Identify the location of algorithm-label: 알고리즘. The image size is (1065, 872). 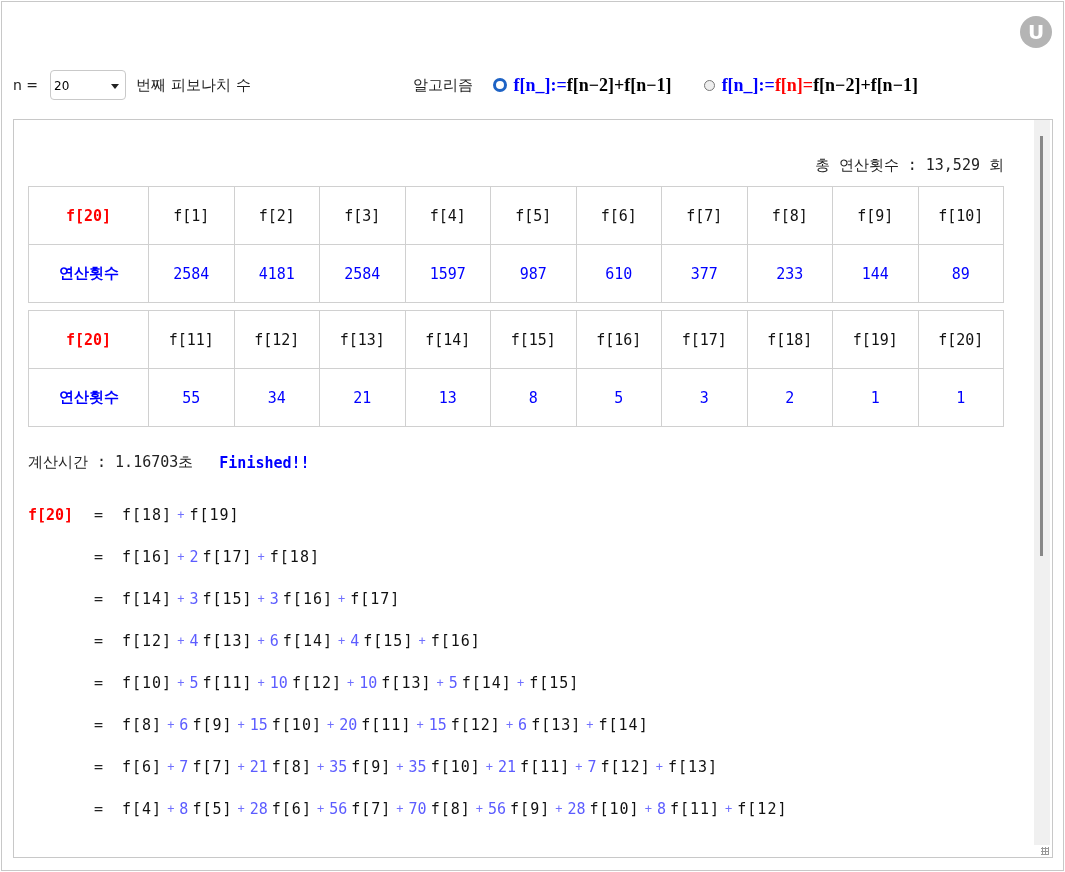
(442, 85).